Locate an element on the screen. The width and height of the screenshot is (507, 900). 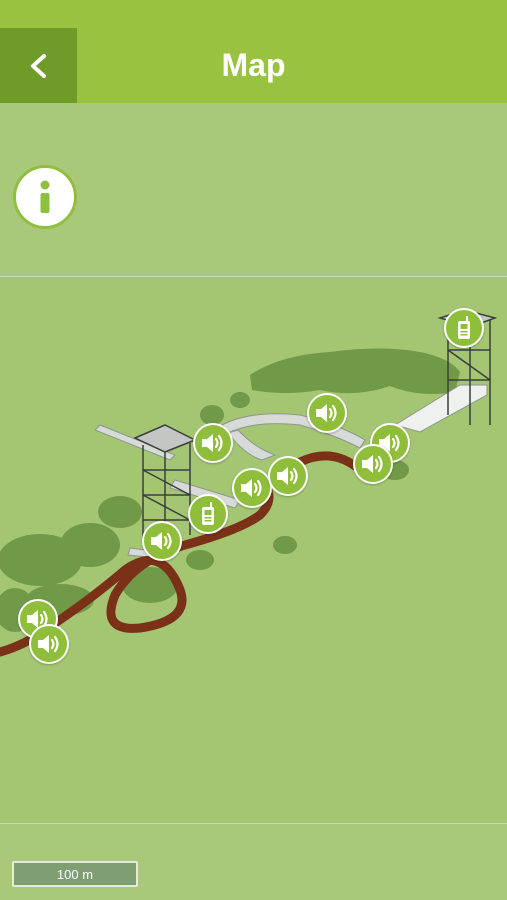
chevron-left-icon is located at coordinates (38, 65).